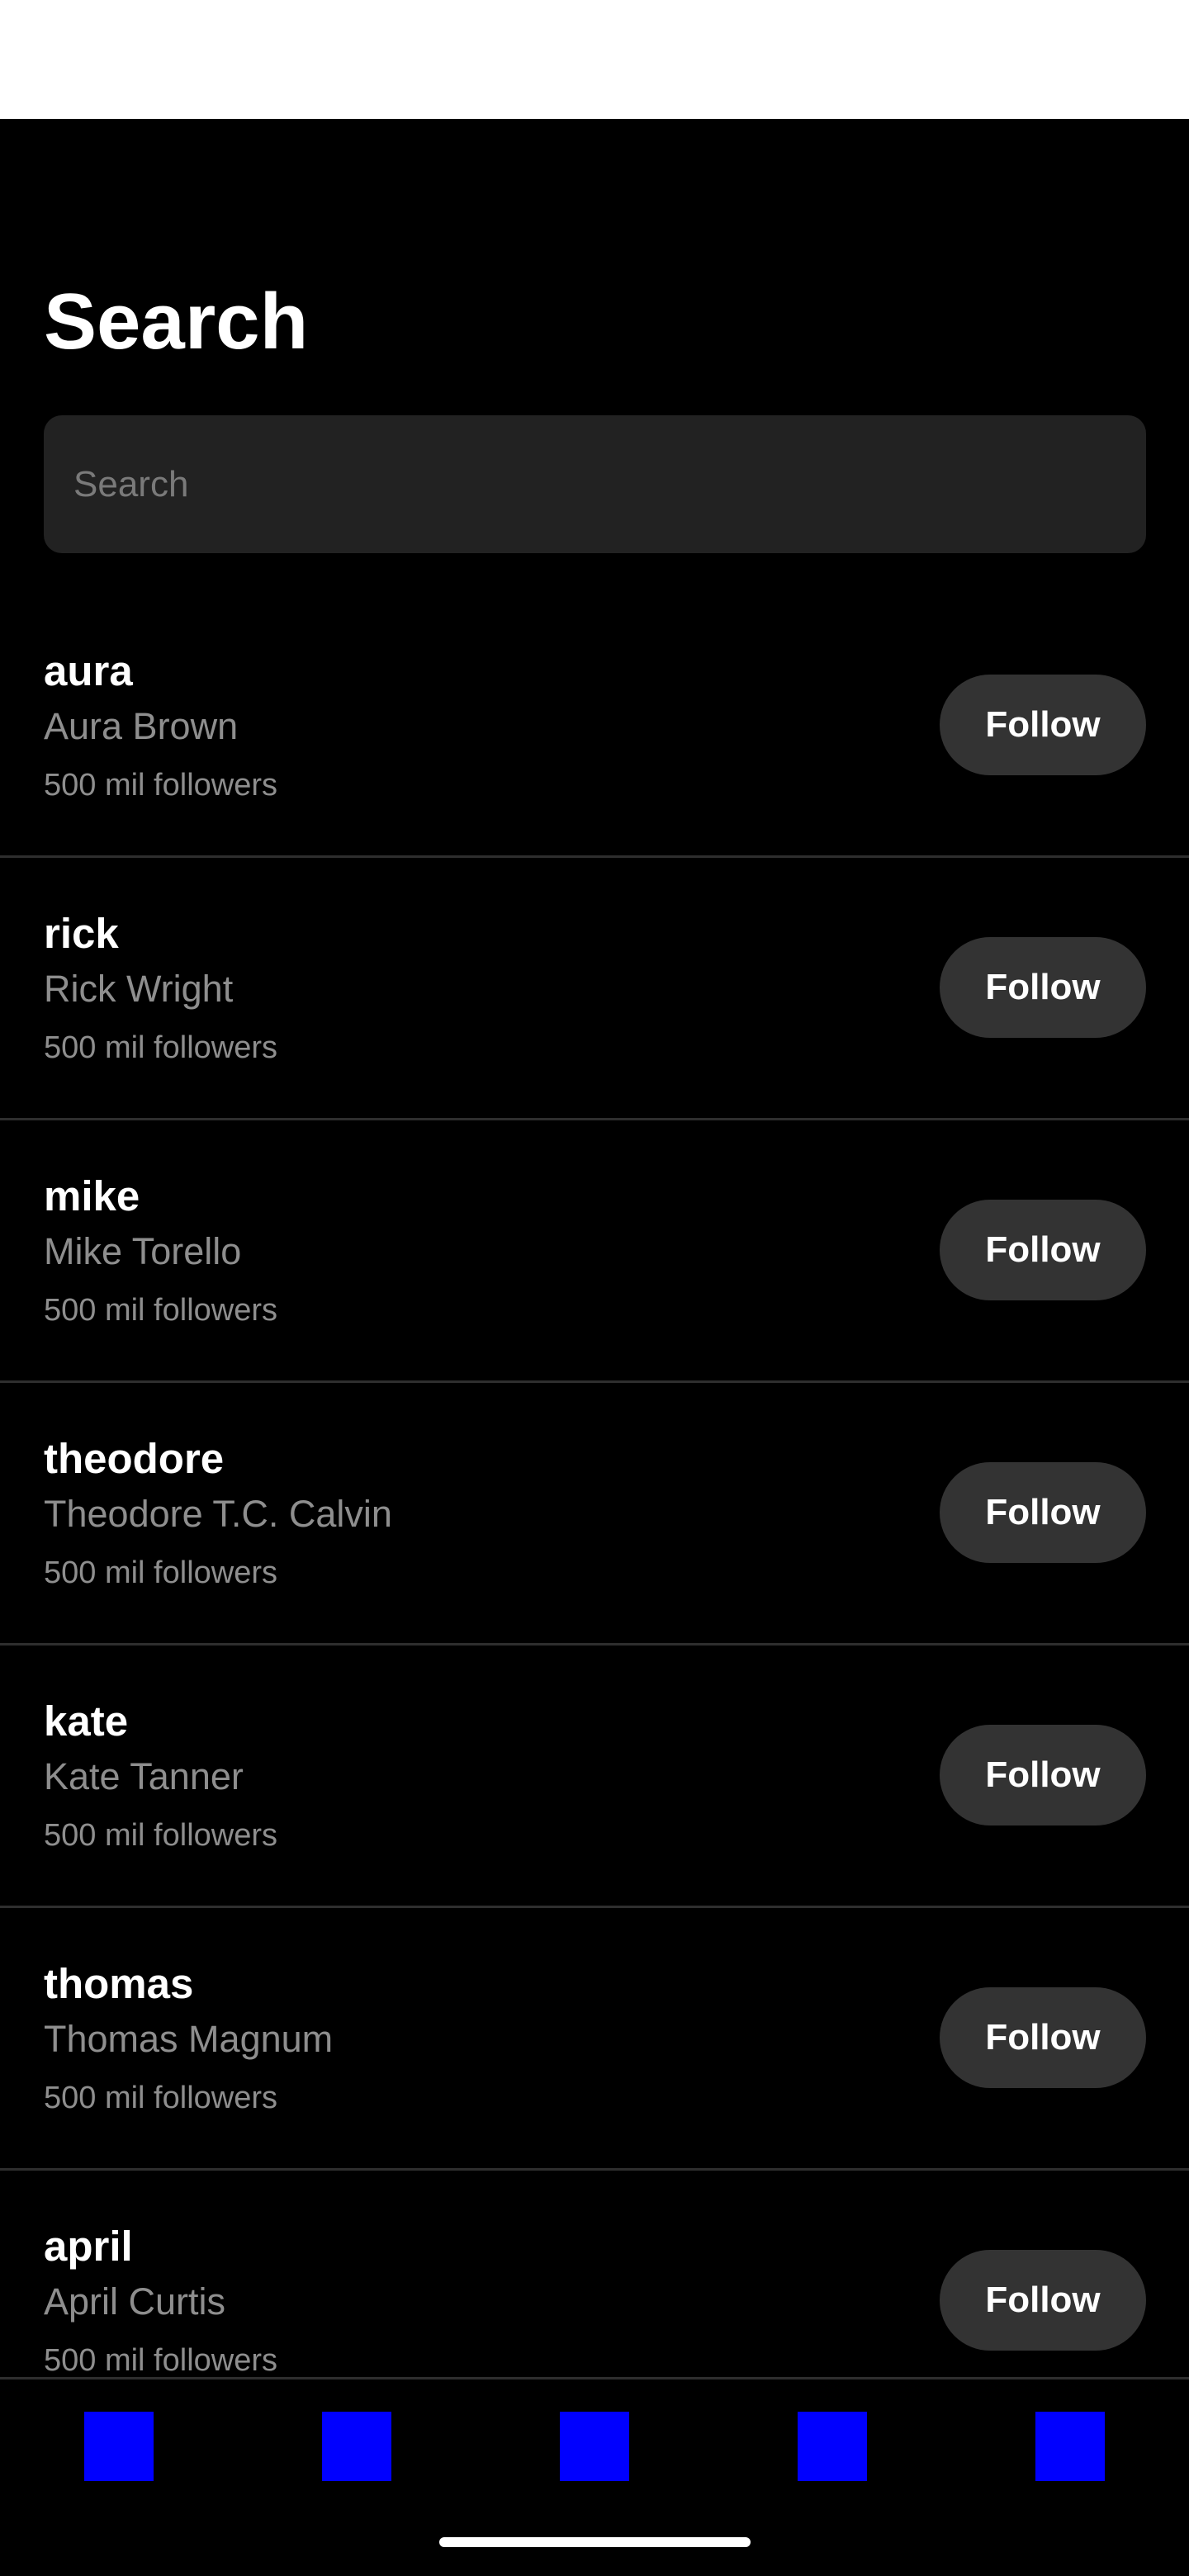  I want to click on username: mike, so click(92, 1195).